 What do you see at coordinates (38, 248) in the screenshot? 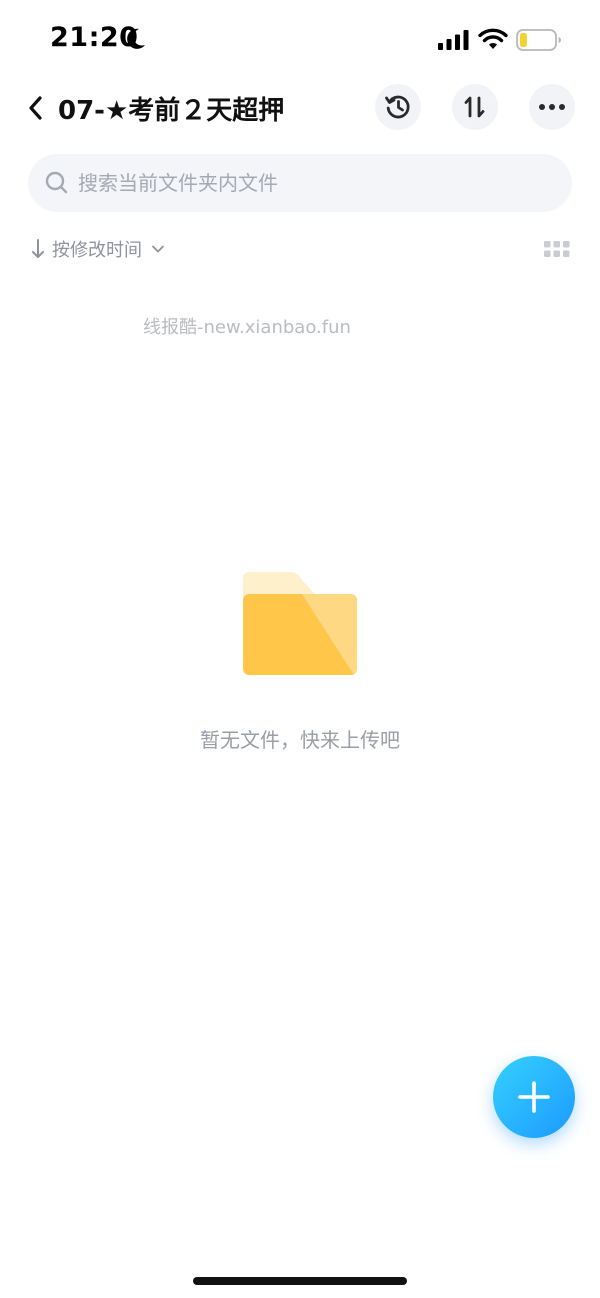
I see `arrow-down-icon` at bounding box center [38, 248].